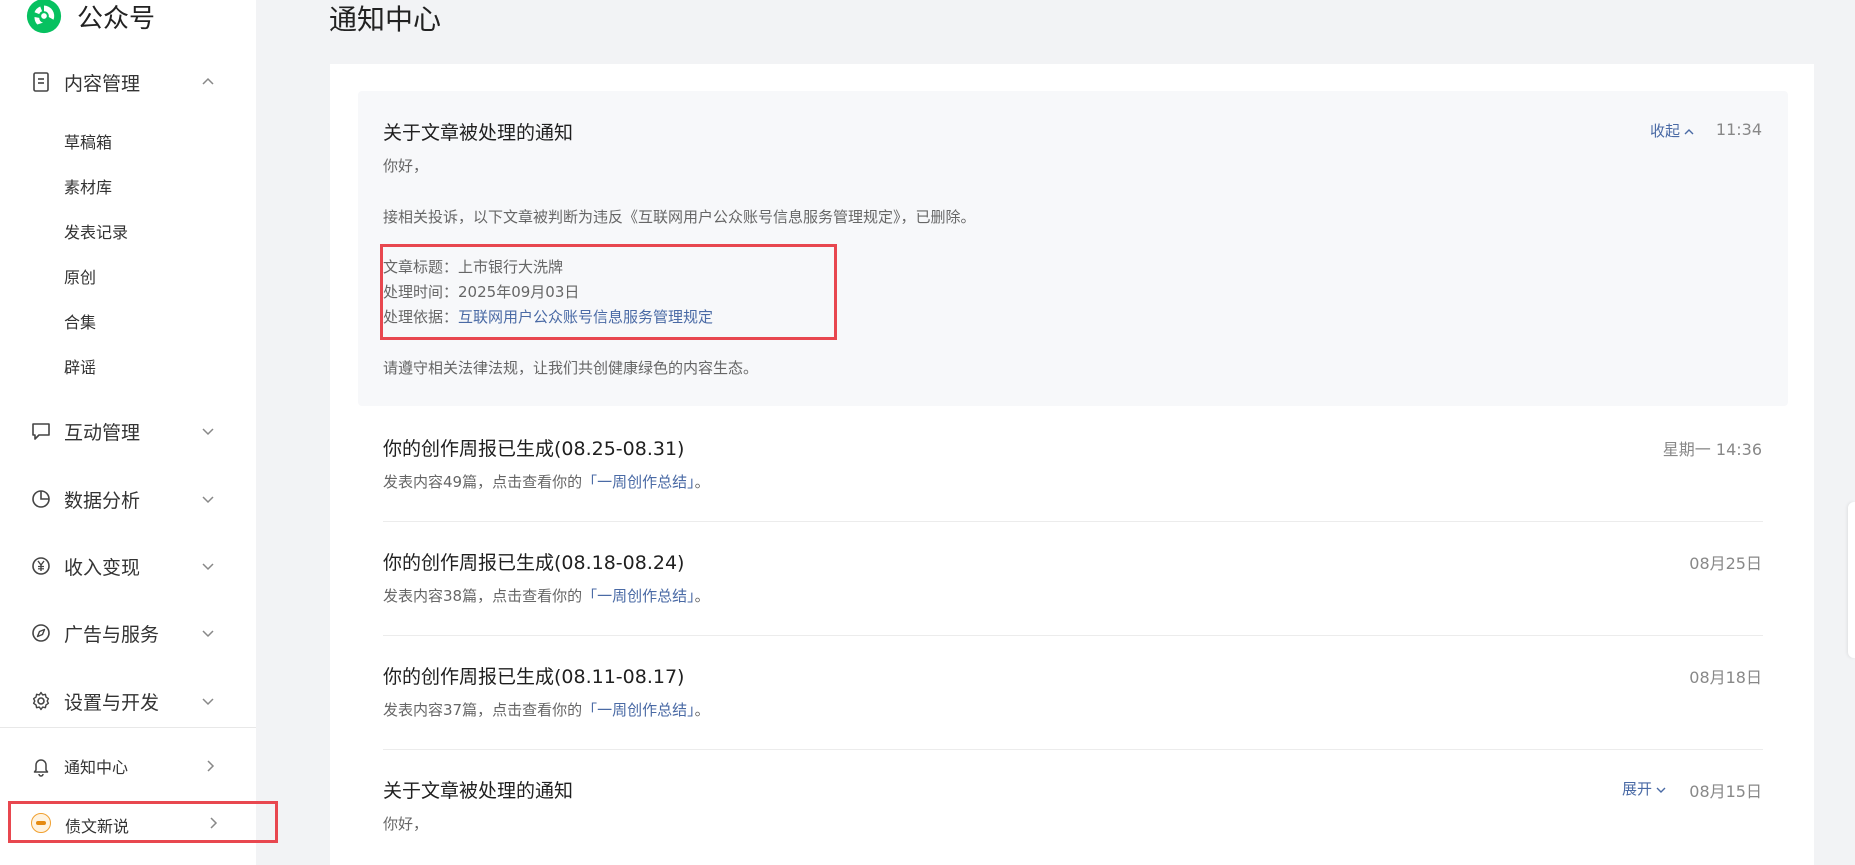 The width and height of the screenshot is (1855, 865). What do you see at coordinates (143, 822) in the screenshot?
I see `account-switcher: 债文新说` at bounding box center [143, 822].